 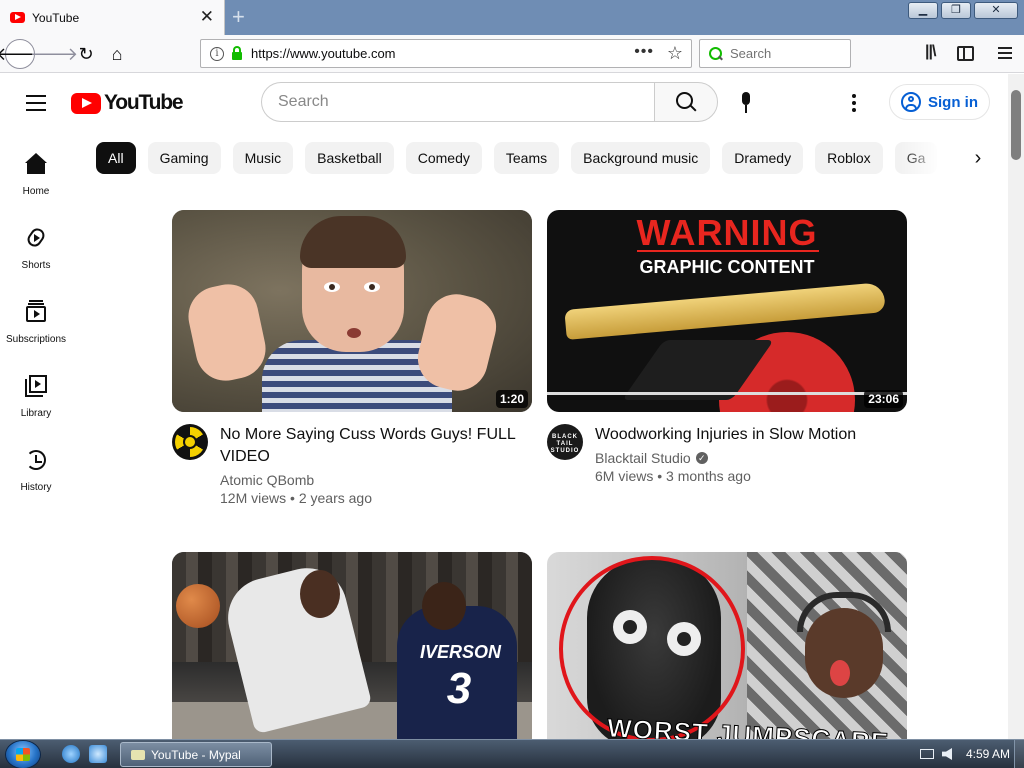 What do you see at coordinates (930, 52) in the screenshot?
I see `library-icon: ||\` at bounding box center [930, 52].